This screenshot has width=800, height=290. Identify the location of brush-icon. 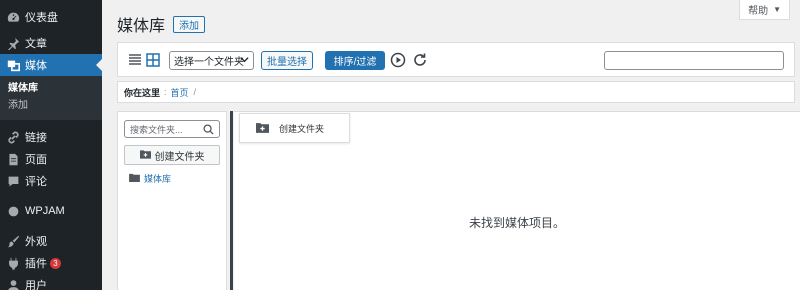
(13, 241).